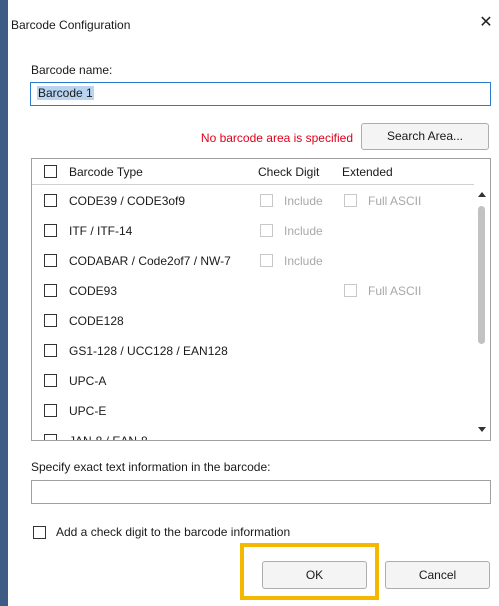 Image resolution: width=499 pixels, height=606 pixels. I want to click on header-extended: Extended, so click(367, 172).